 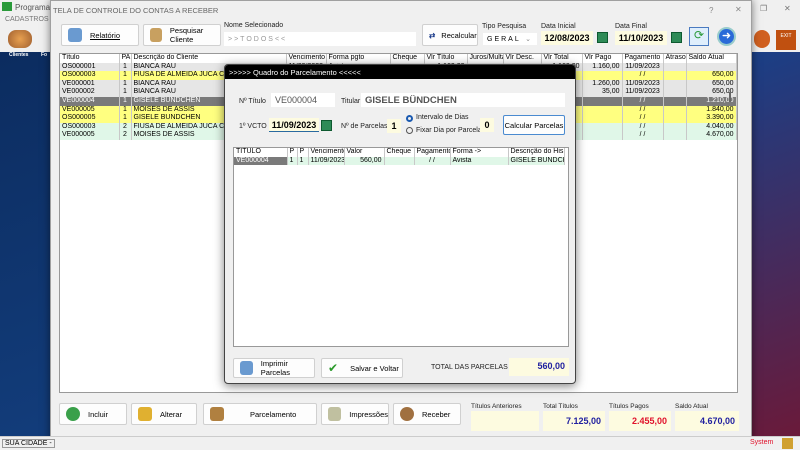 I want to click on column-header: PA, so click(x=125, y=58).